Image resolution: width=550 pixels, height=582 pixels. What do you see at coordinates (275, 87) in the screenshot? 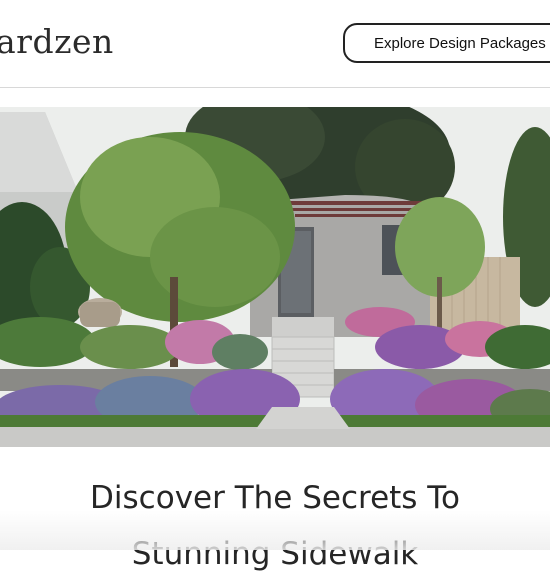
I see `header-divider` at bounding box center [275, 87].